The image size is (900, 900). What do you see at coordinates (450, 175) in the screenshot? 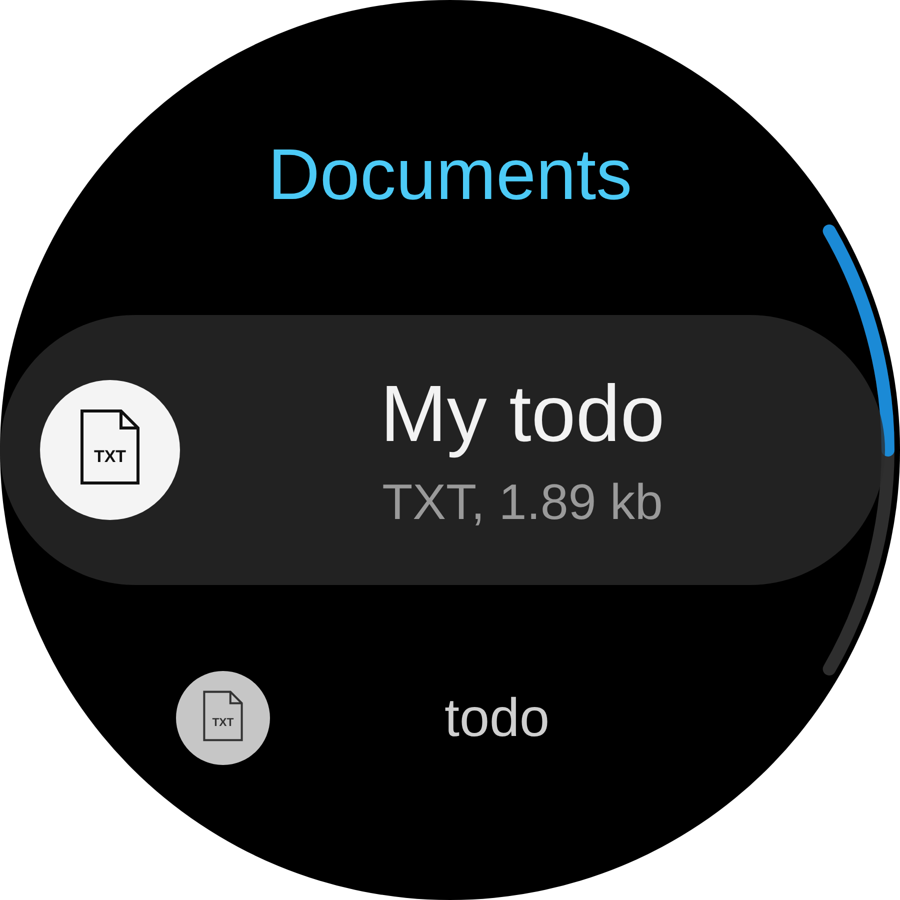
I see `screen-title: Documents` at bounding box center [450, 175].